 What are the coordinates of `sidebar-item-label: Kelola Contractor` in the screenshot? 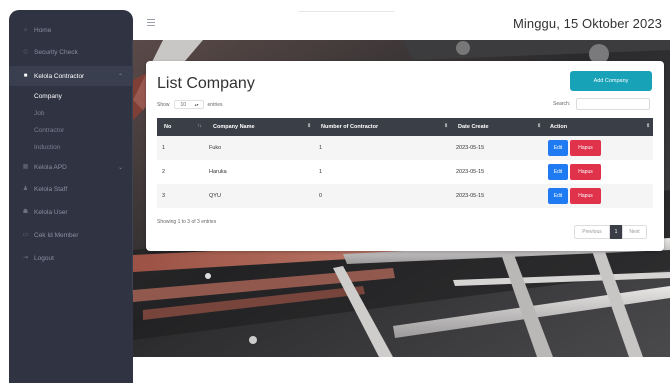 It's located at (59, 76).